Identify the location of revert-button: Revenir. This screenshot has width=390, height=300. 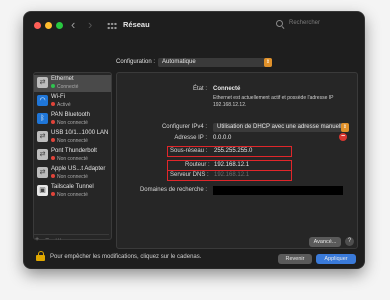
(295, 259).